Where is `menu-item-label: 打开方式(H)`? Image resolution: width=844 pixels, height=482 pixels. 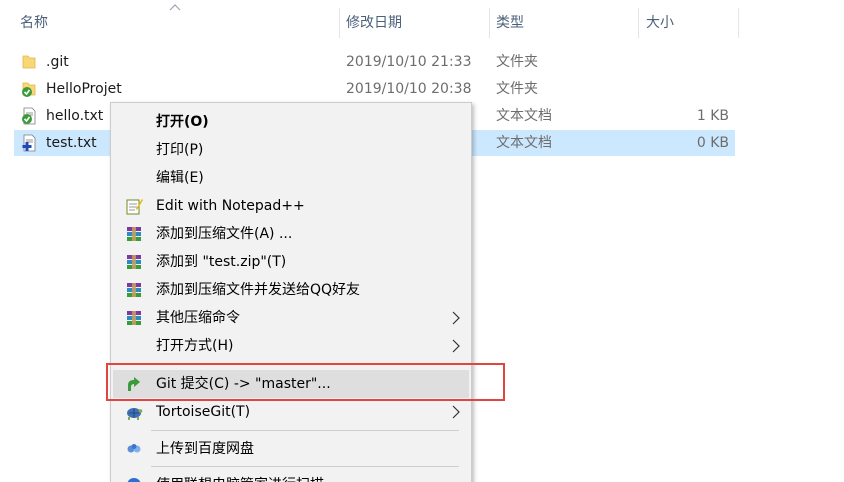
menu-item-label: 打开方式(H) is located at coordinates (195, 346).